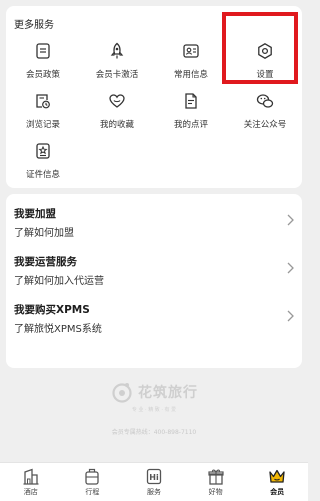 This screenshot has height=501, width=320. I want to click on join-franchise-row: 我要加盟 了解如何加盟, so click(154, 224).